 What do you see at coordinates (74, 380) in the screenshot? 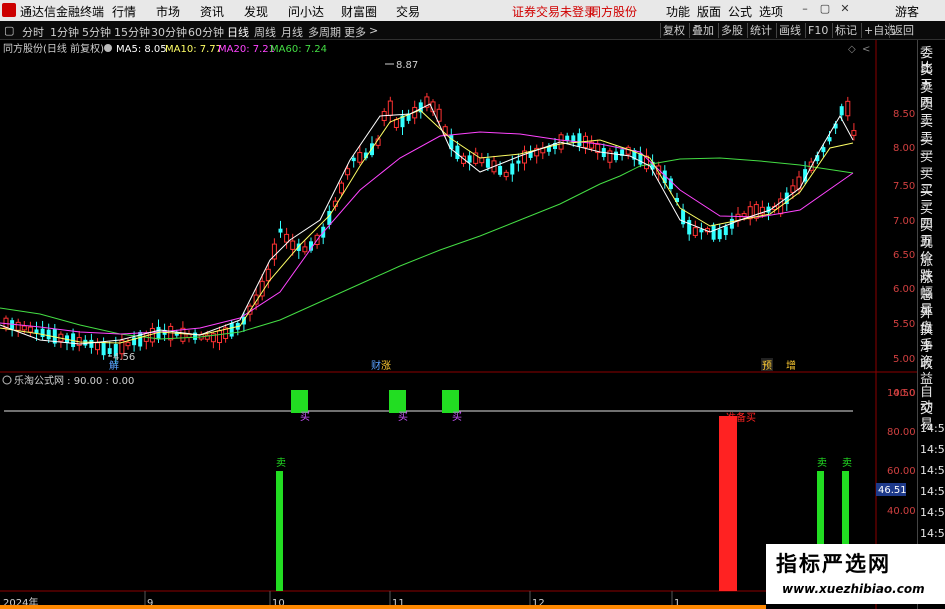
I see `indicator-label: 乐淘公式网 : 90.00 : 0.00` at bounding box center [74, 380].